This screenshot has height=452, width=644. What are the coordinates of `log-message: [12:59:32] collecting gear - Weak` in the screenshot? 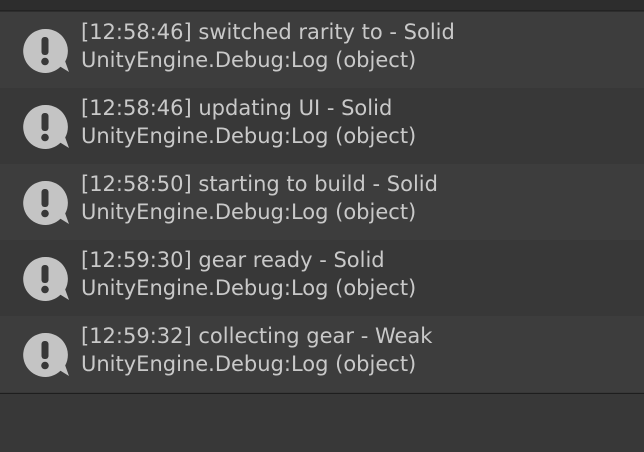 It's located at (257, 336).